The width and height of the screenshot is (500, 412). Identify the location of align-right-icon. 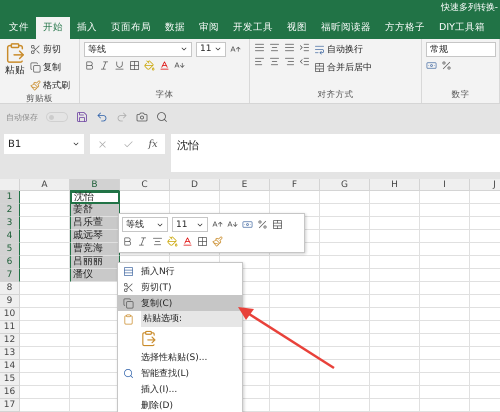
(289, 61).